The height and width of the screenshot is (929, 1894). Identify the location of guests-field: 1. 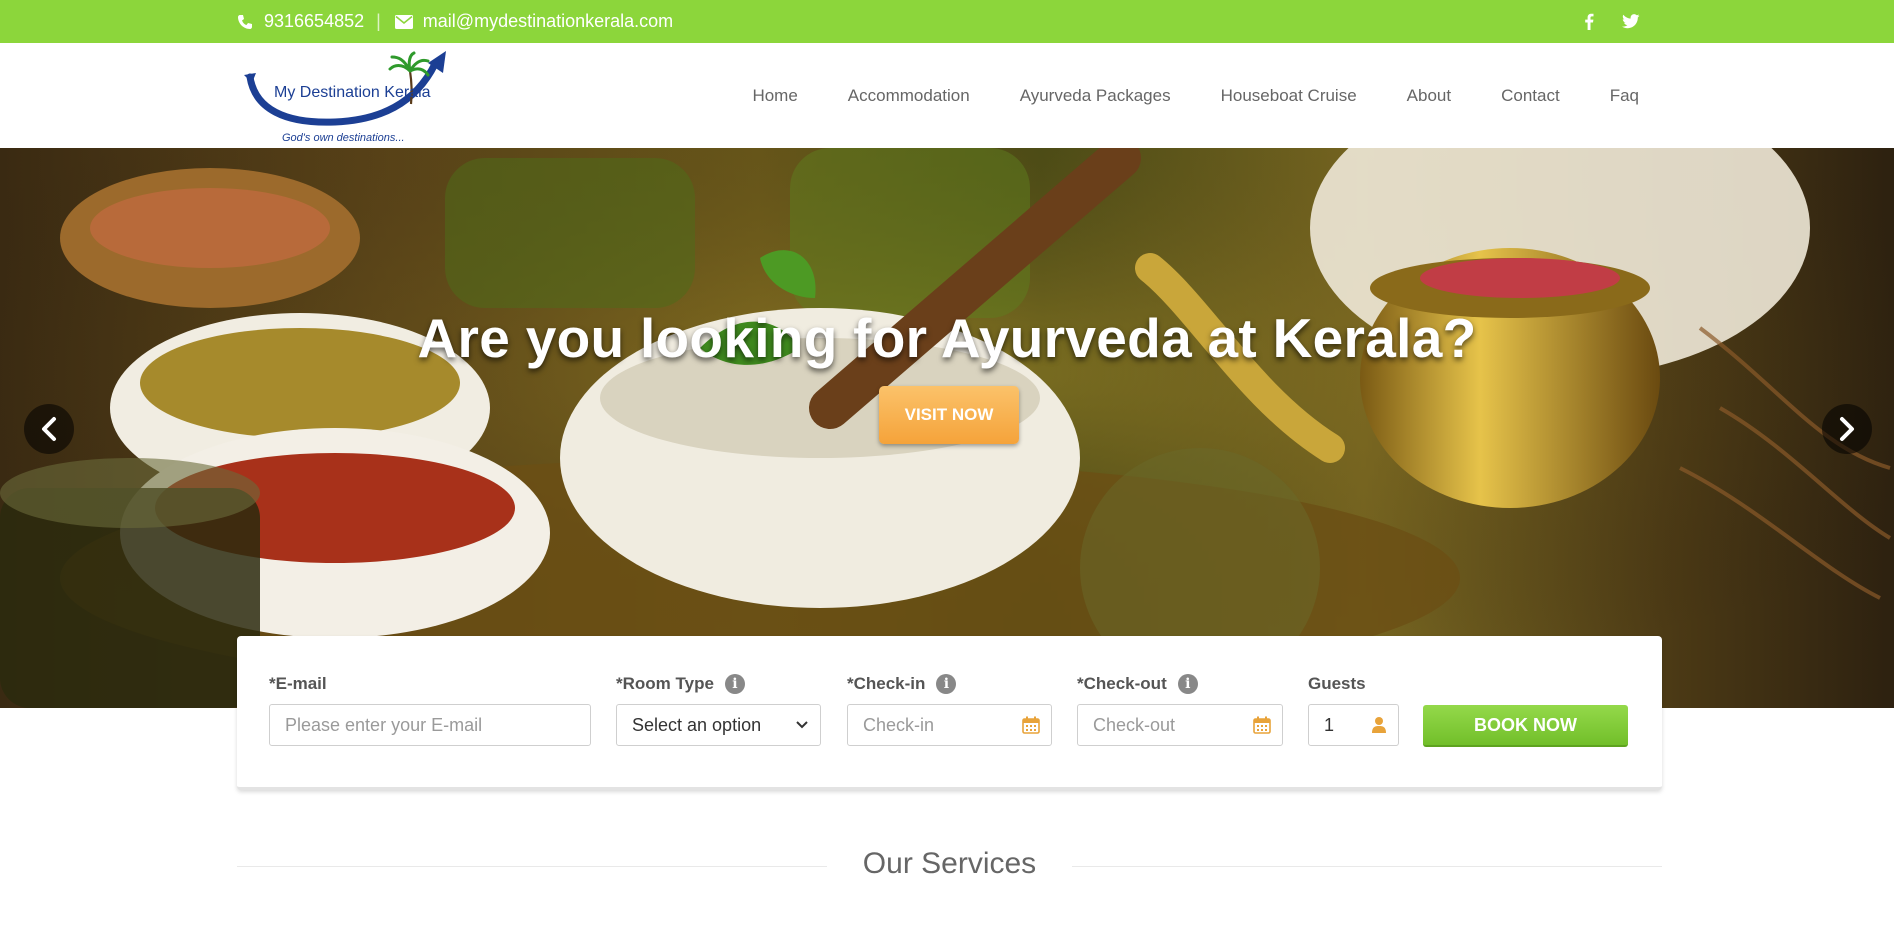
(1353, 725).